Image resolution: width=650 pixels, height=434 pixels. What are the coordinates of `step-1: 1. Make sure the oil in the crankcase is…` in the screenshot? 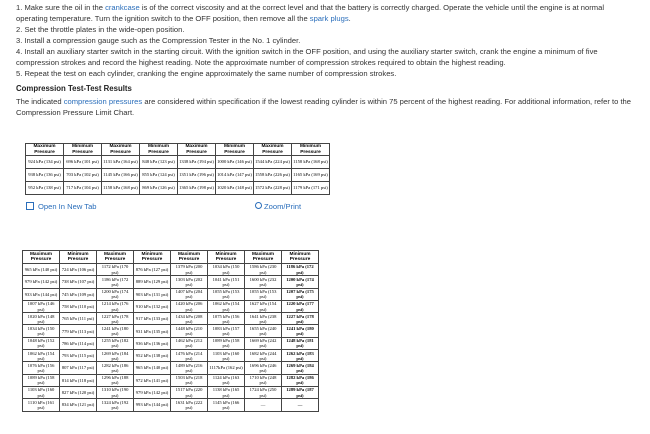 It's located at (326, 13).